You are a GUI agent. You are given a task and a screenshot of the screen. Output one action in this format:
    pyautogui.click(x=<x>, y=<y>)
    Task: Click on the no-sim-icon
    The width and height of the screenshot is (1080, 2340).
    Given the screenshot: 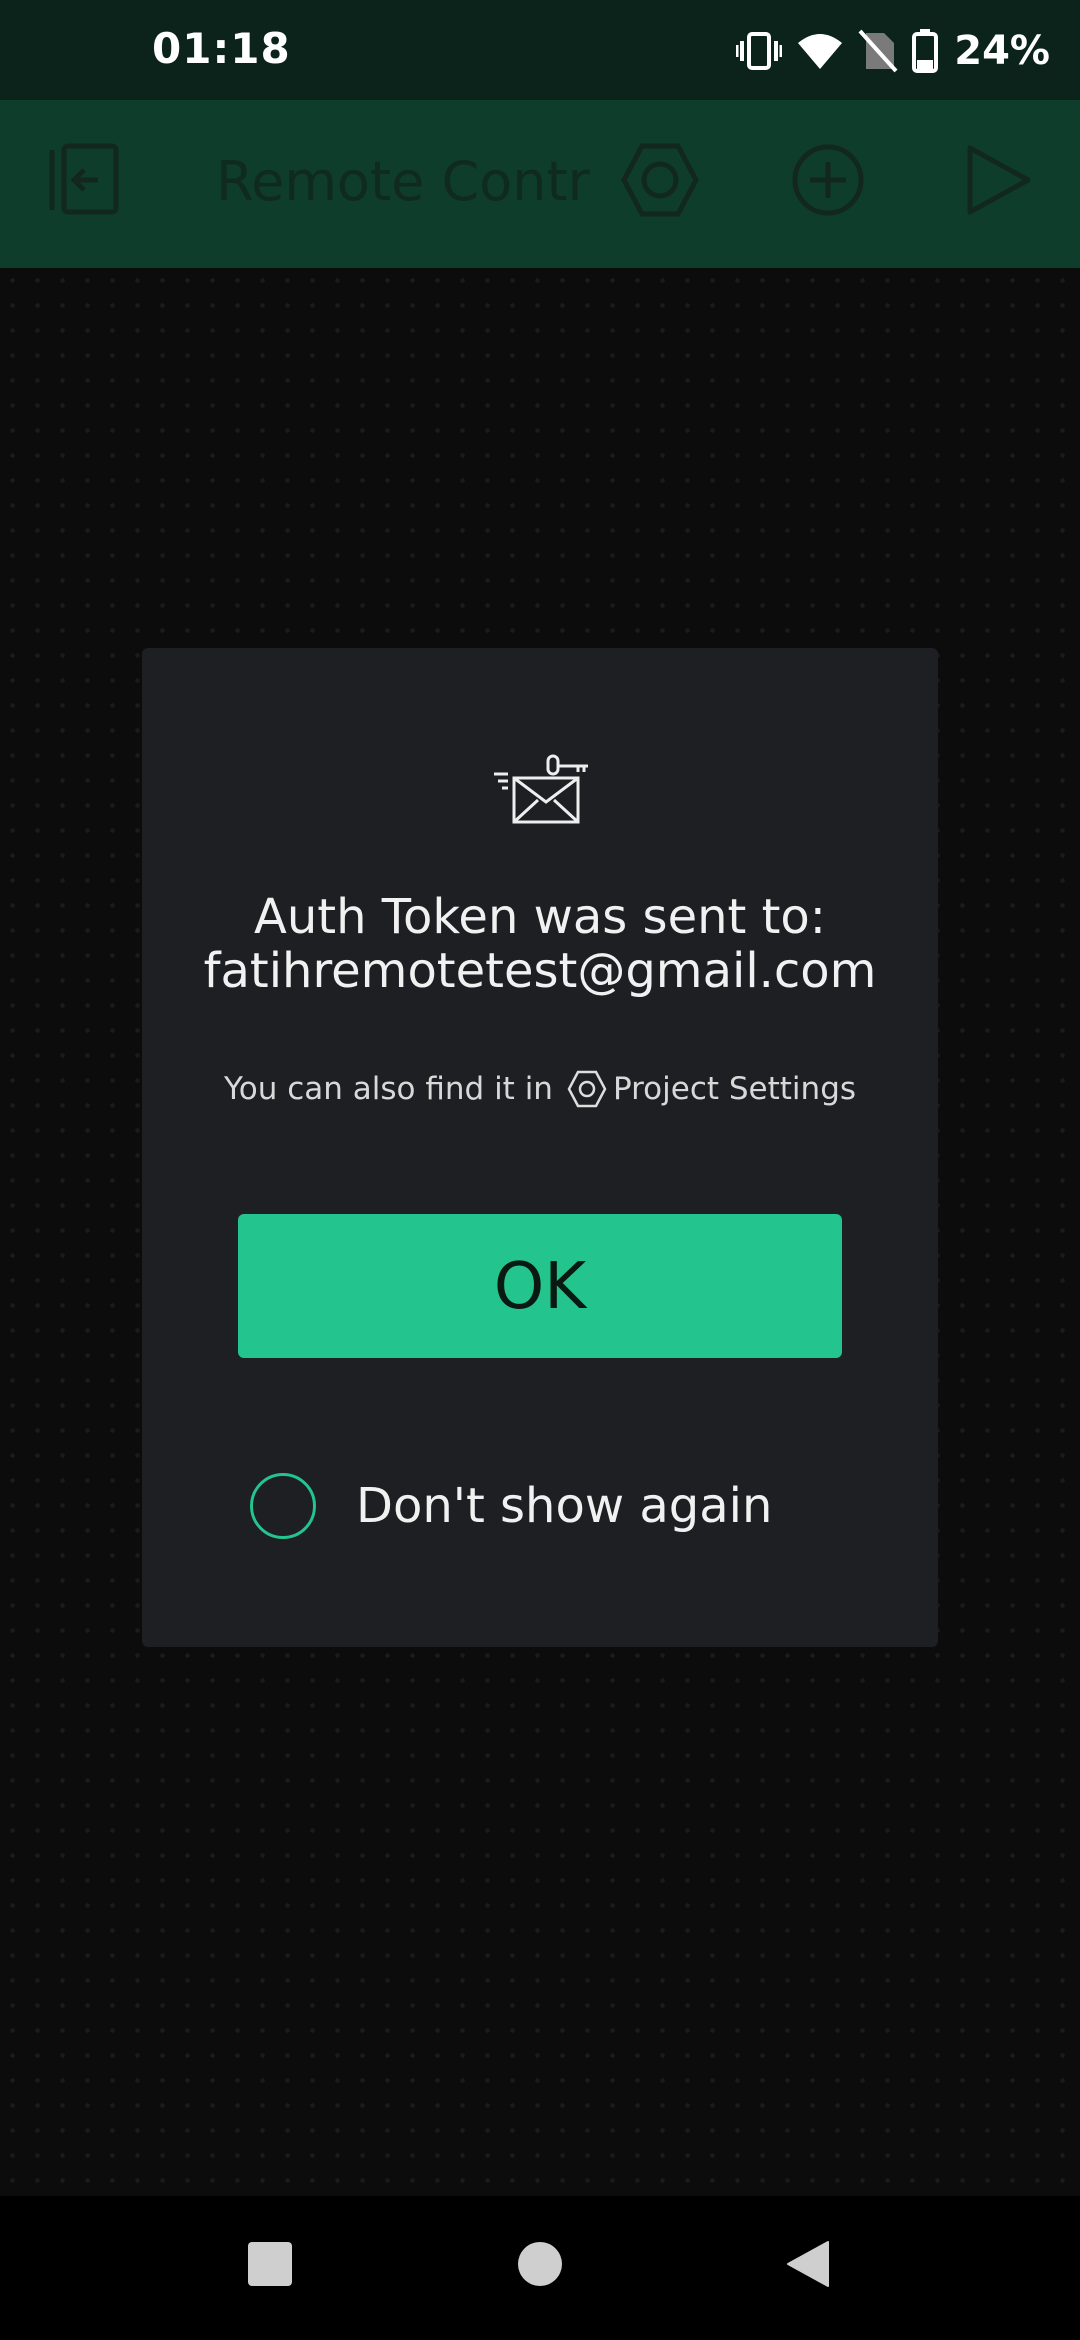 What is the action you would take?
    pyautogui.click(x=878, y=51)
    